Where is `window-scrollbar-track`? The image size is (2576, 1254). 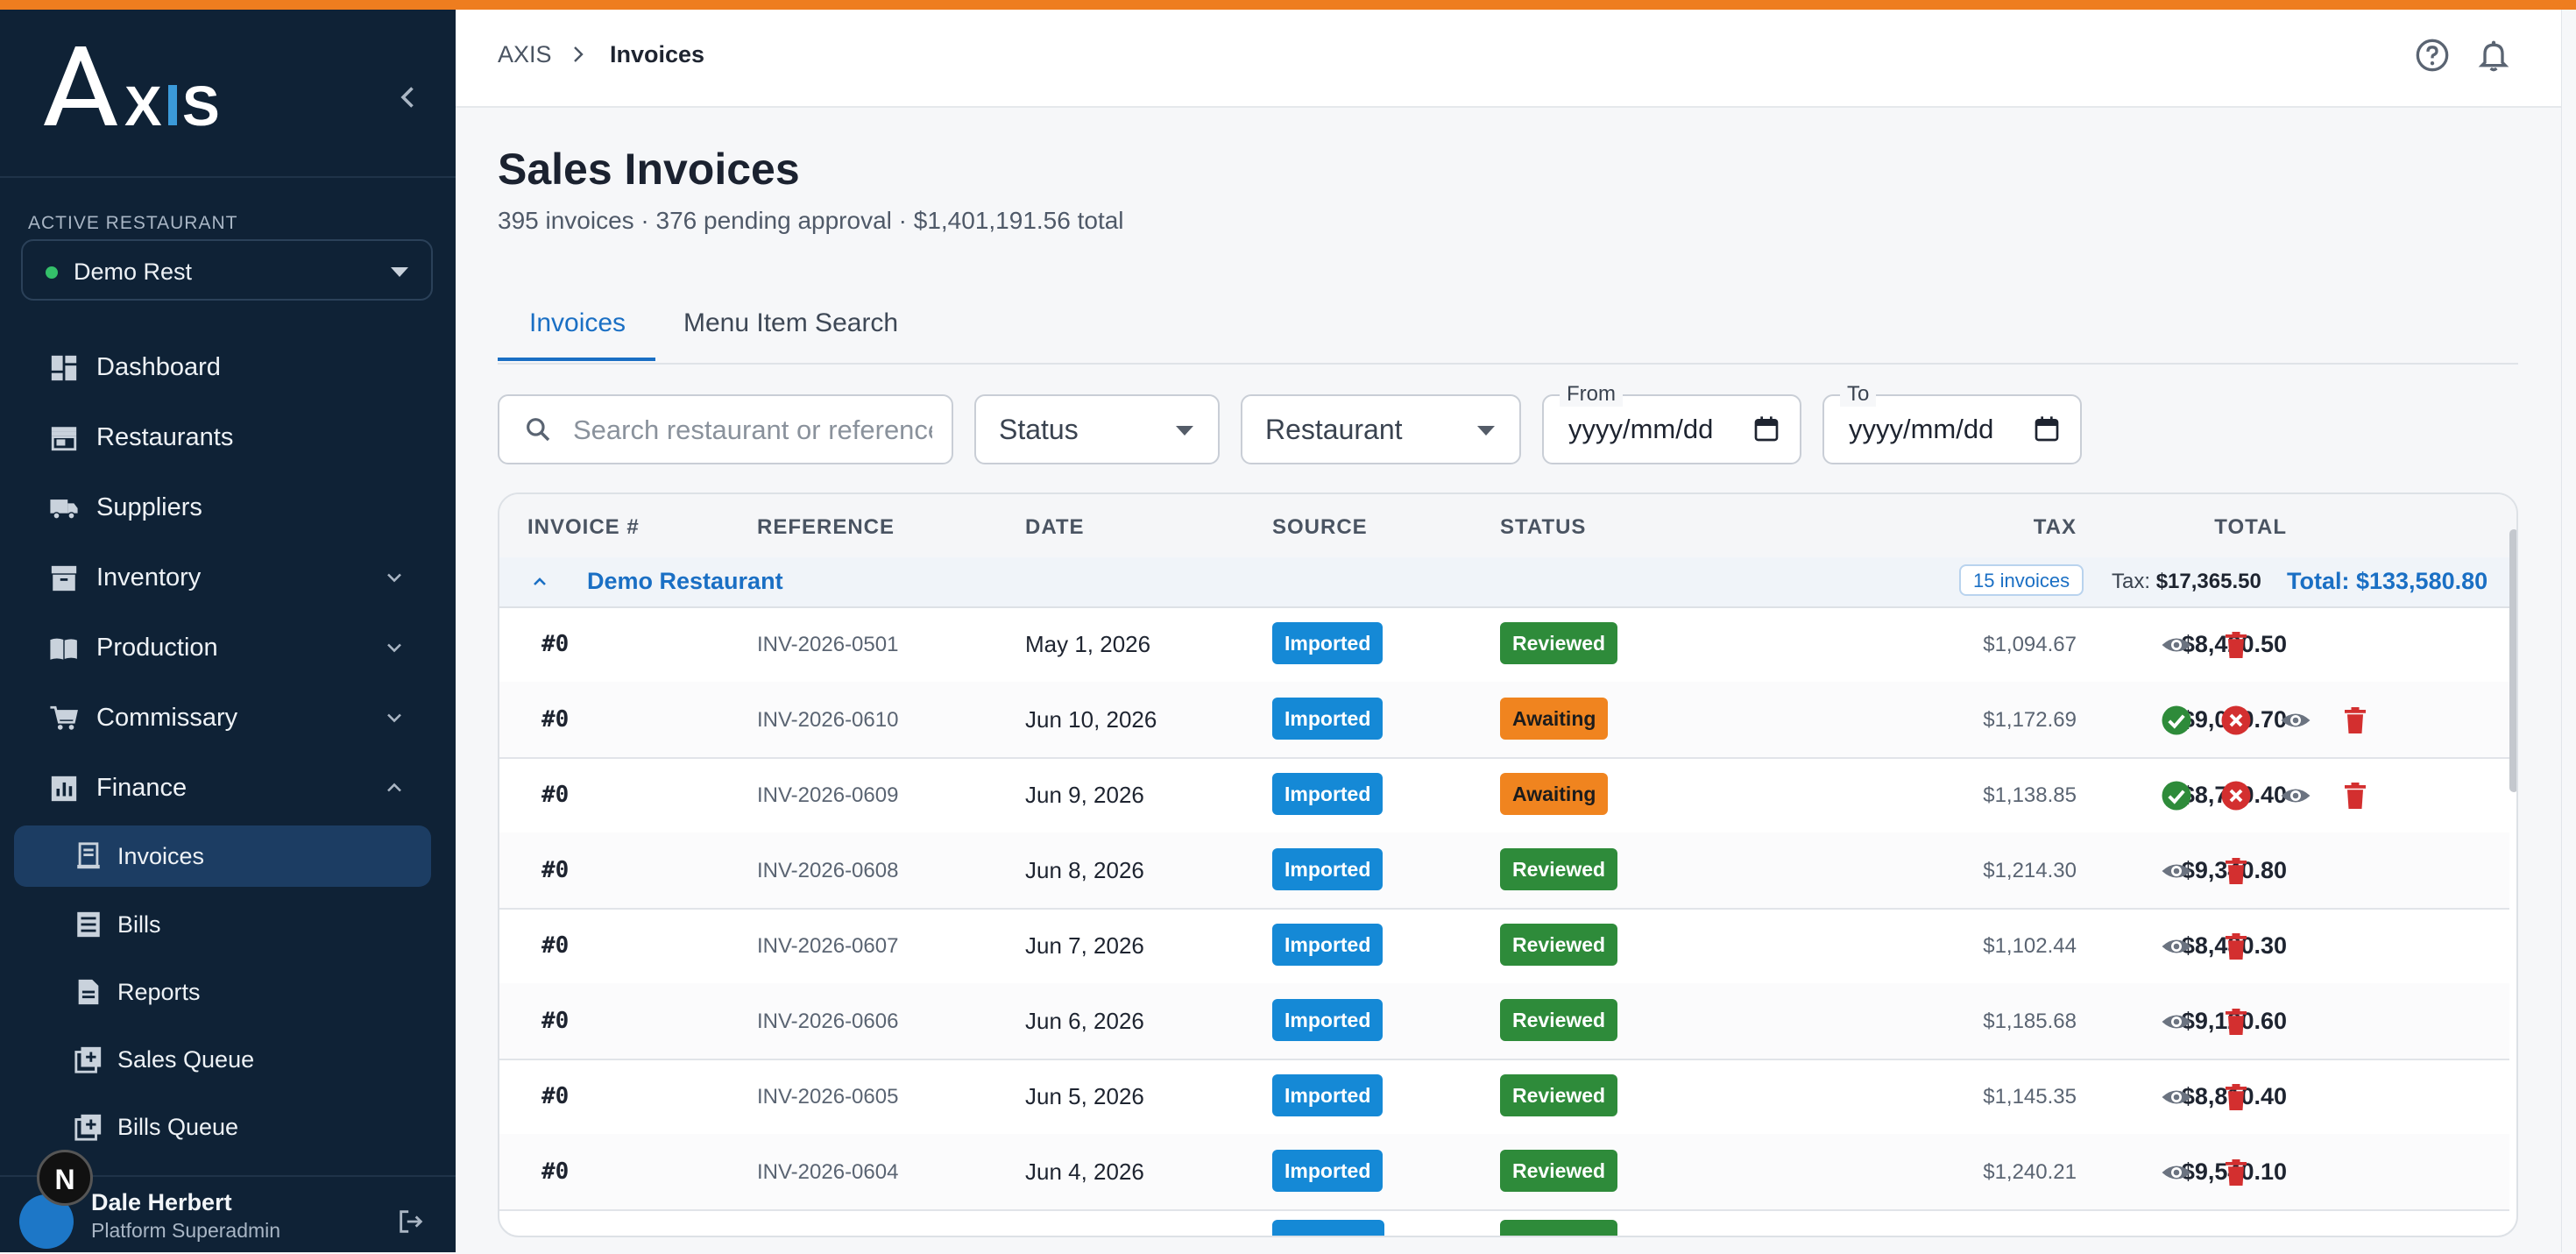 window-scrollbar-track is located at coordinates (2568, 626).